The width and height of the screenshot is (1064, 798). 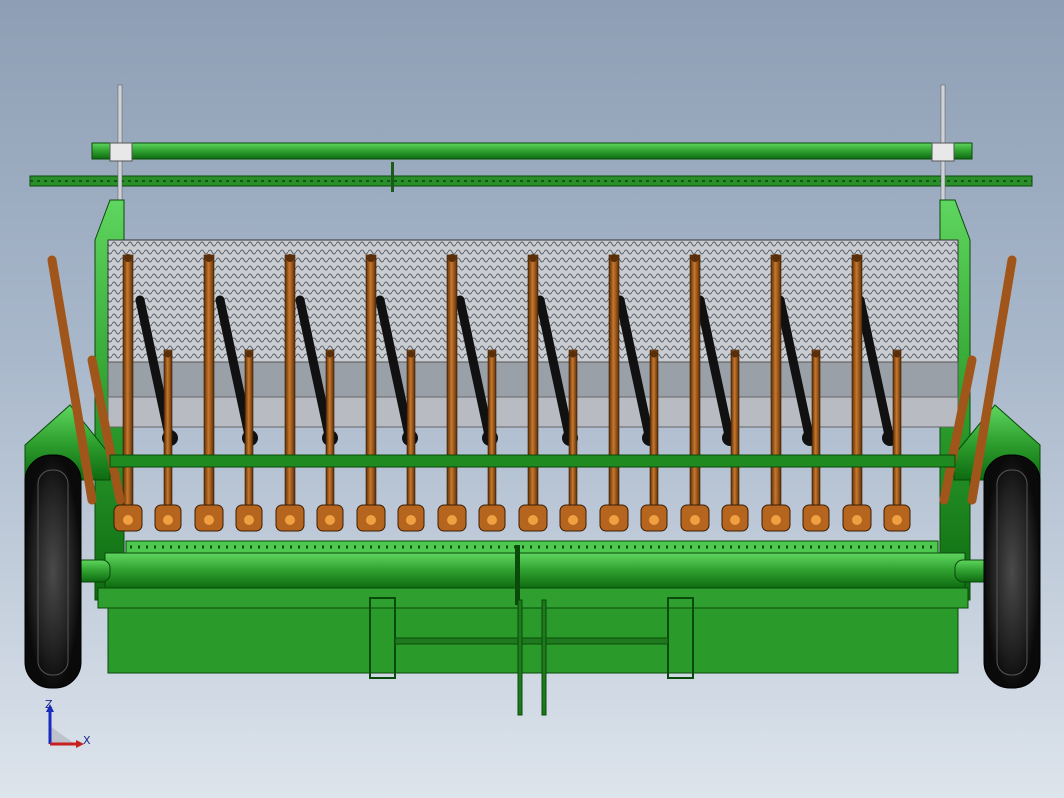 I want to click on right-wheel, so click(x=1012, y=571).